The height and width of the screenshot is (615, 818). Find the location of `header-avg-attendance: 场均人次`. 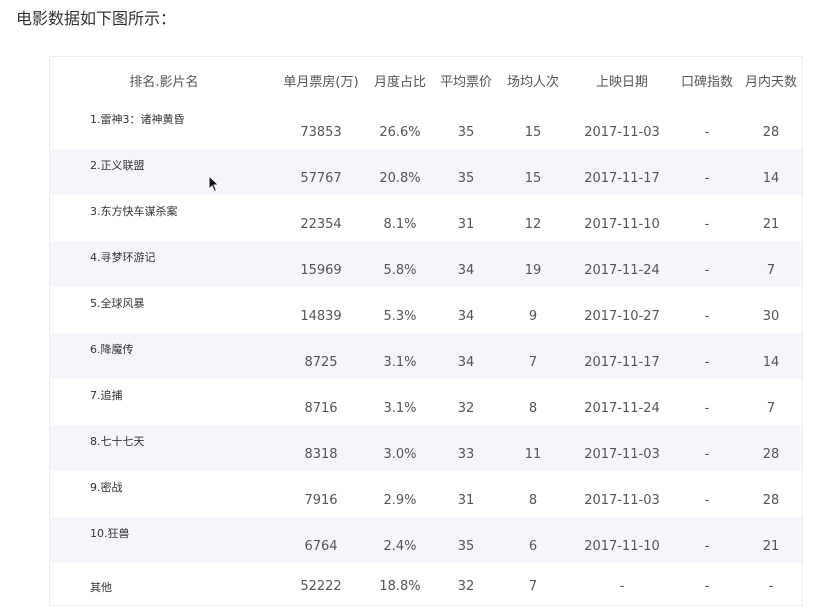

header-avg-attendance: 场均人次 is located at coordinates (532, 82).